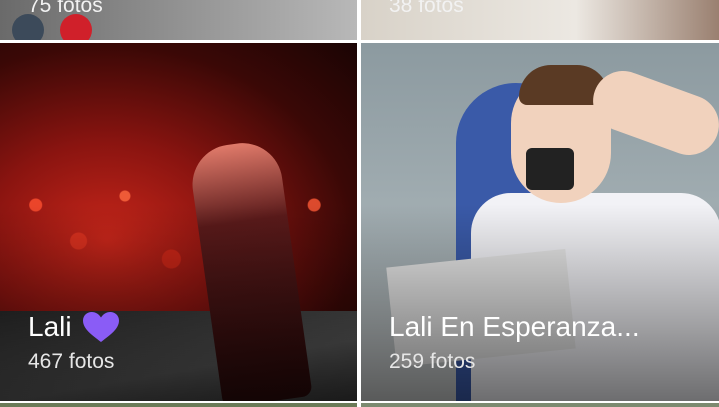 This screenshot has height=407, width=719. I want to click on album-tile-partial-bottom-left, so click(178, 405).